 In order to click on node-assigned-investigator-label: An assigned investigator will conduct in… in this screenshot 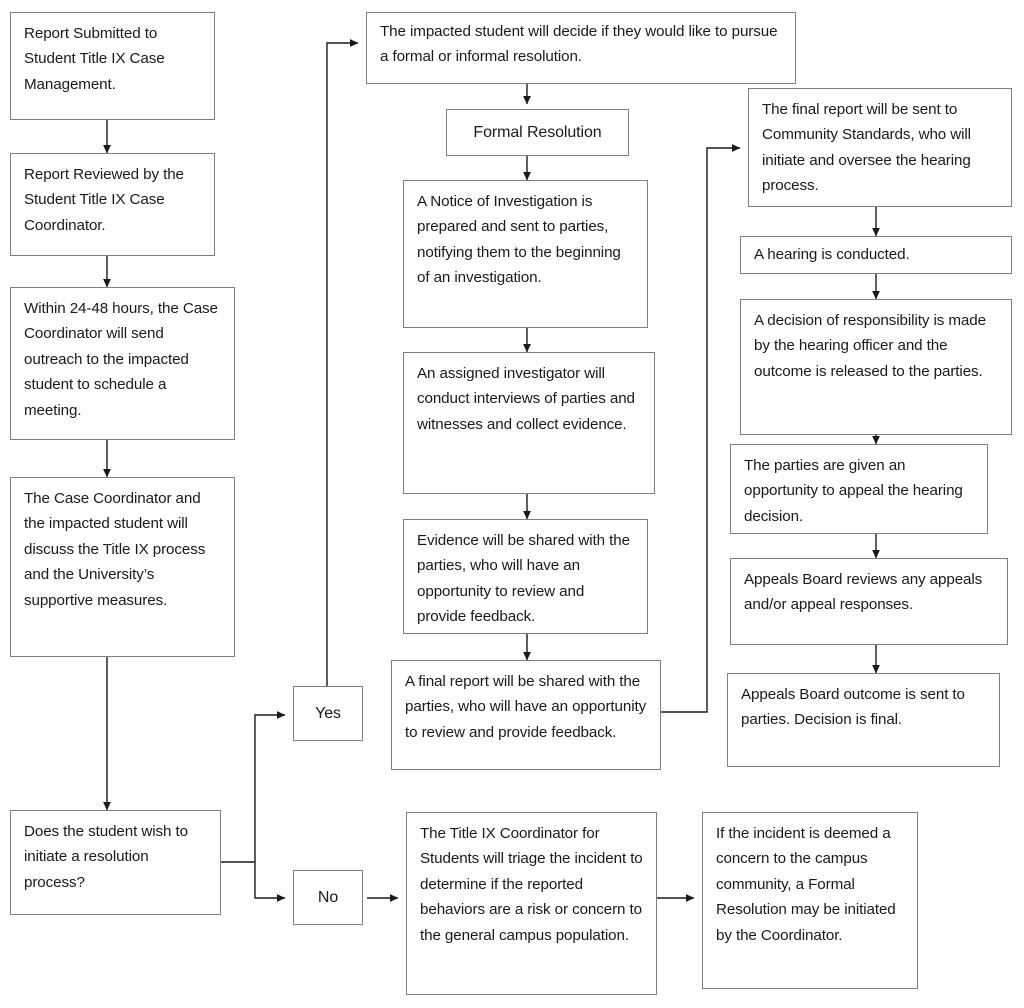, I will do `click(526, 399)`.